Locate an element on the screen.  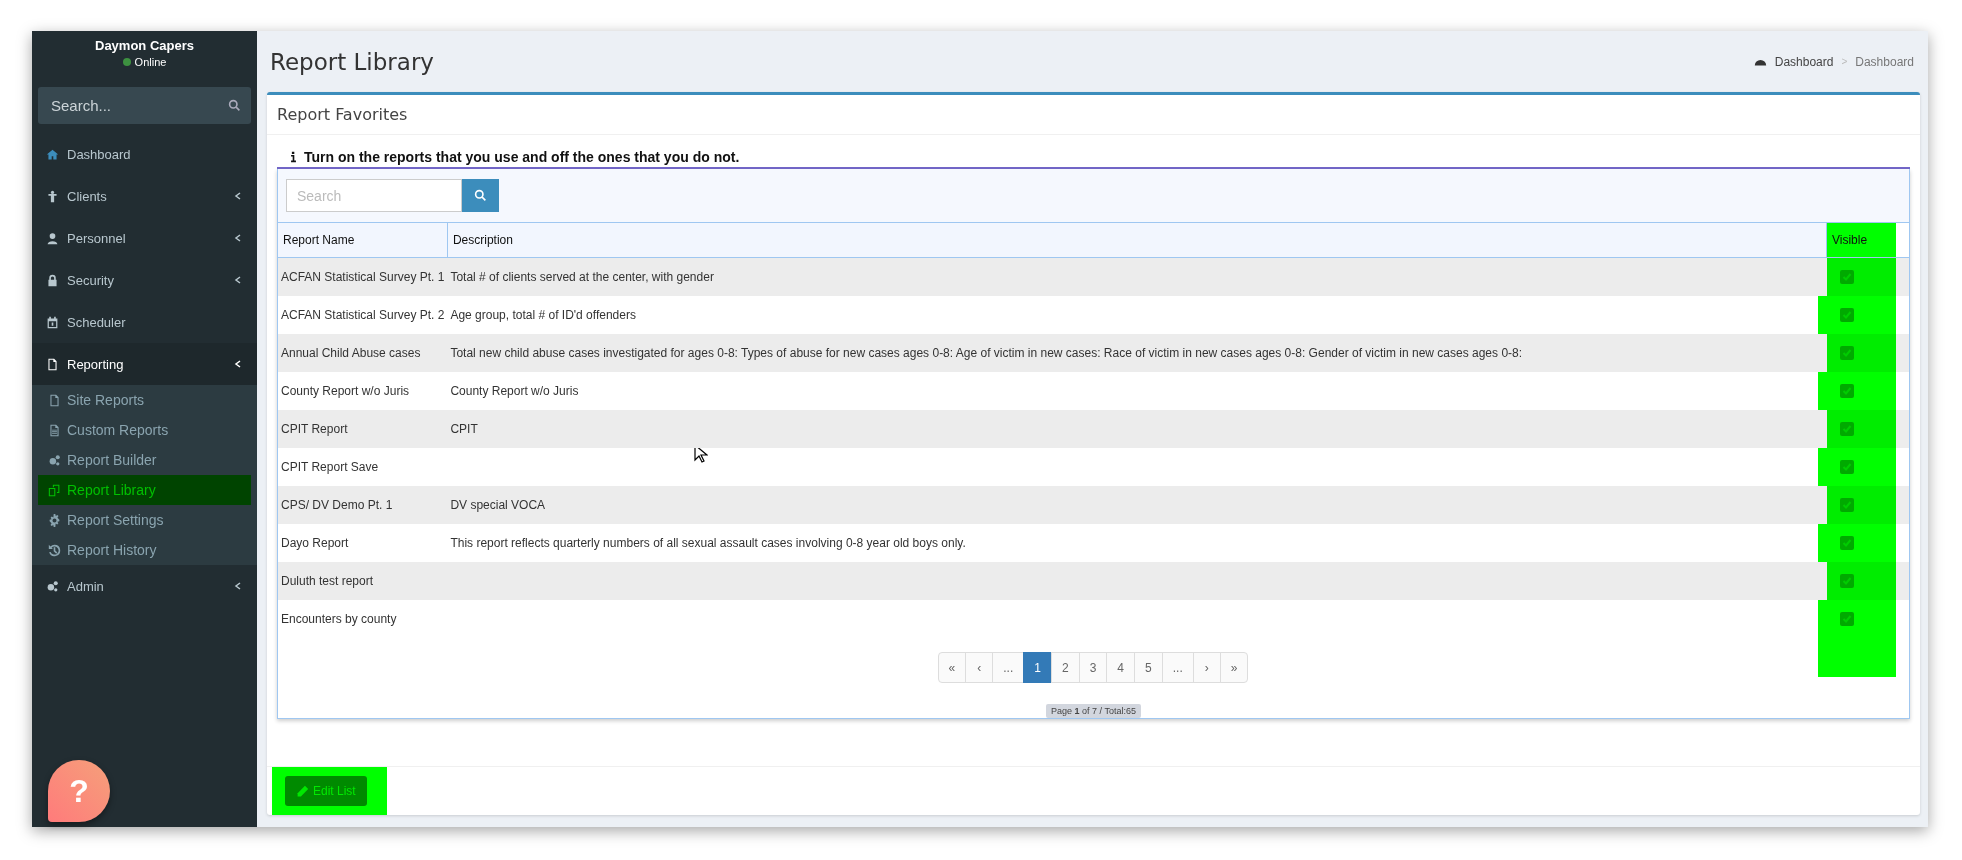
document-icon is located at coordinates (54, 430).